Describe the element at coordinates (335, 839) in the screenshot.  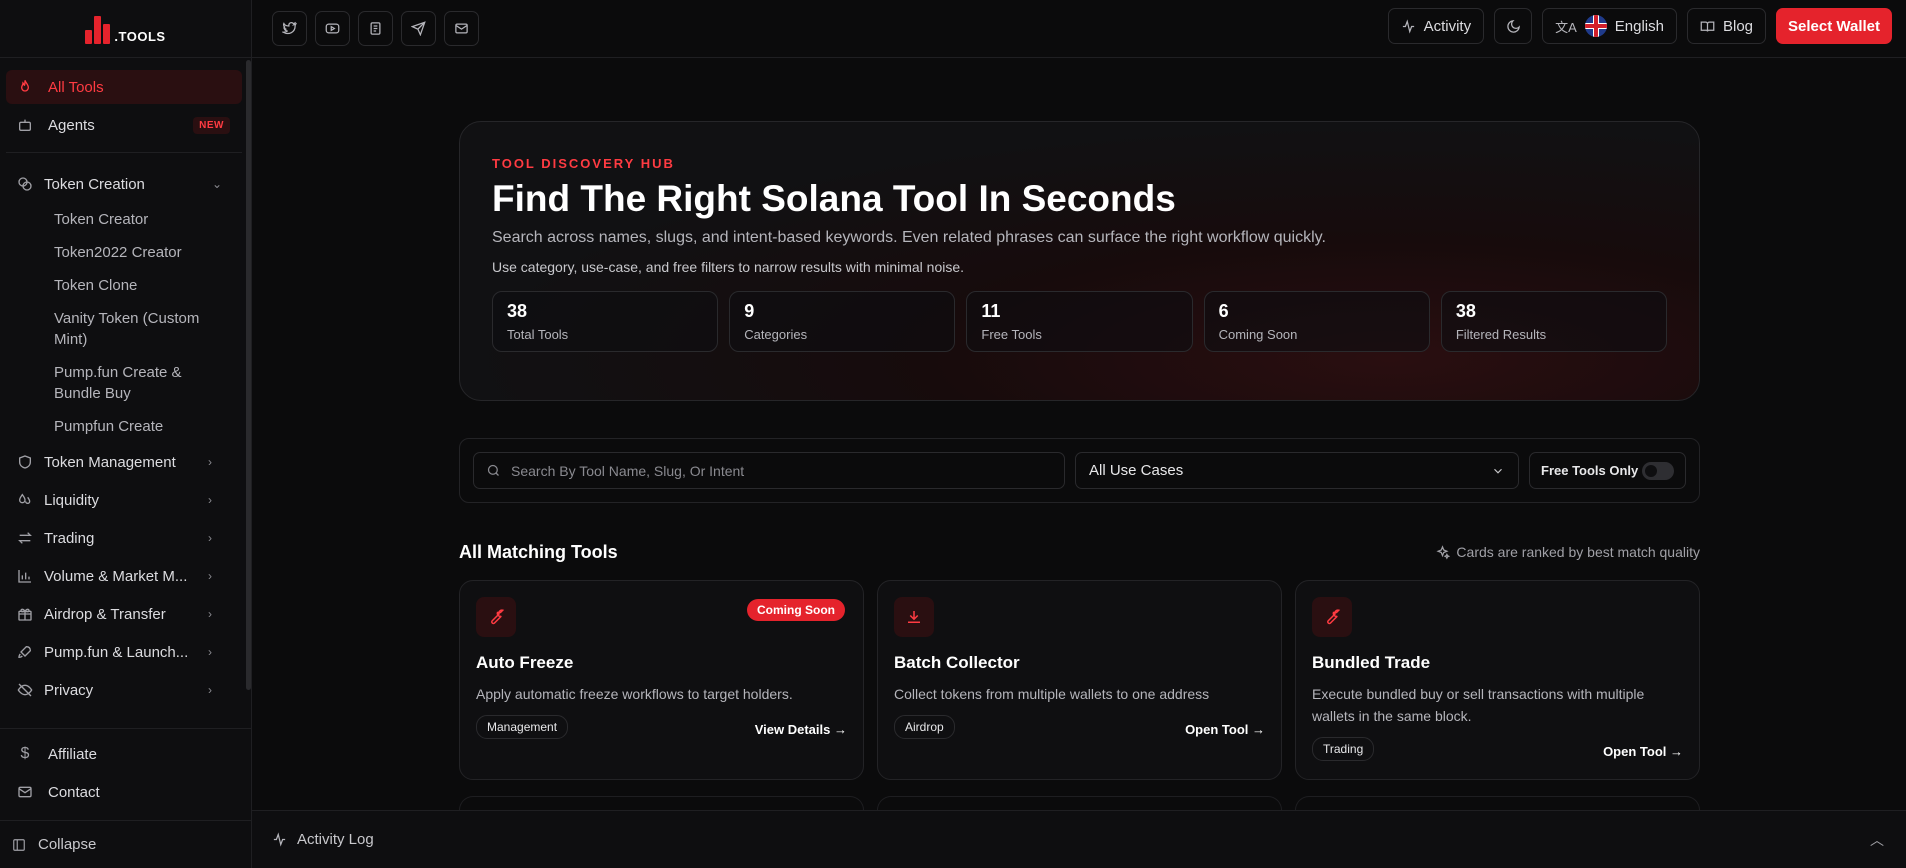
I see `activity-log-label: Activity Log` at that location.